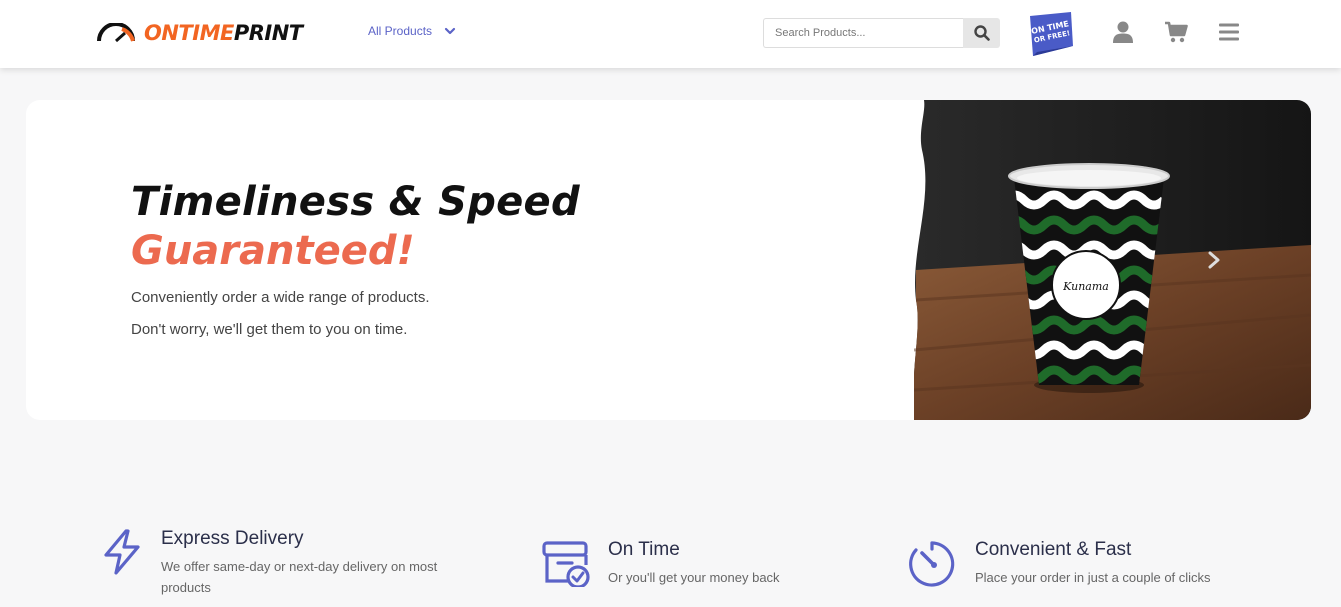 Image resolution: width=1341 pixels, height=607 pixels. Describe the element at coordinates (1123, 32) in the screenshot. I see `user-icon` at that location.